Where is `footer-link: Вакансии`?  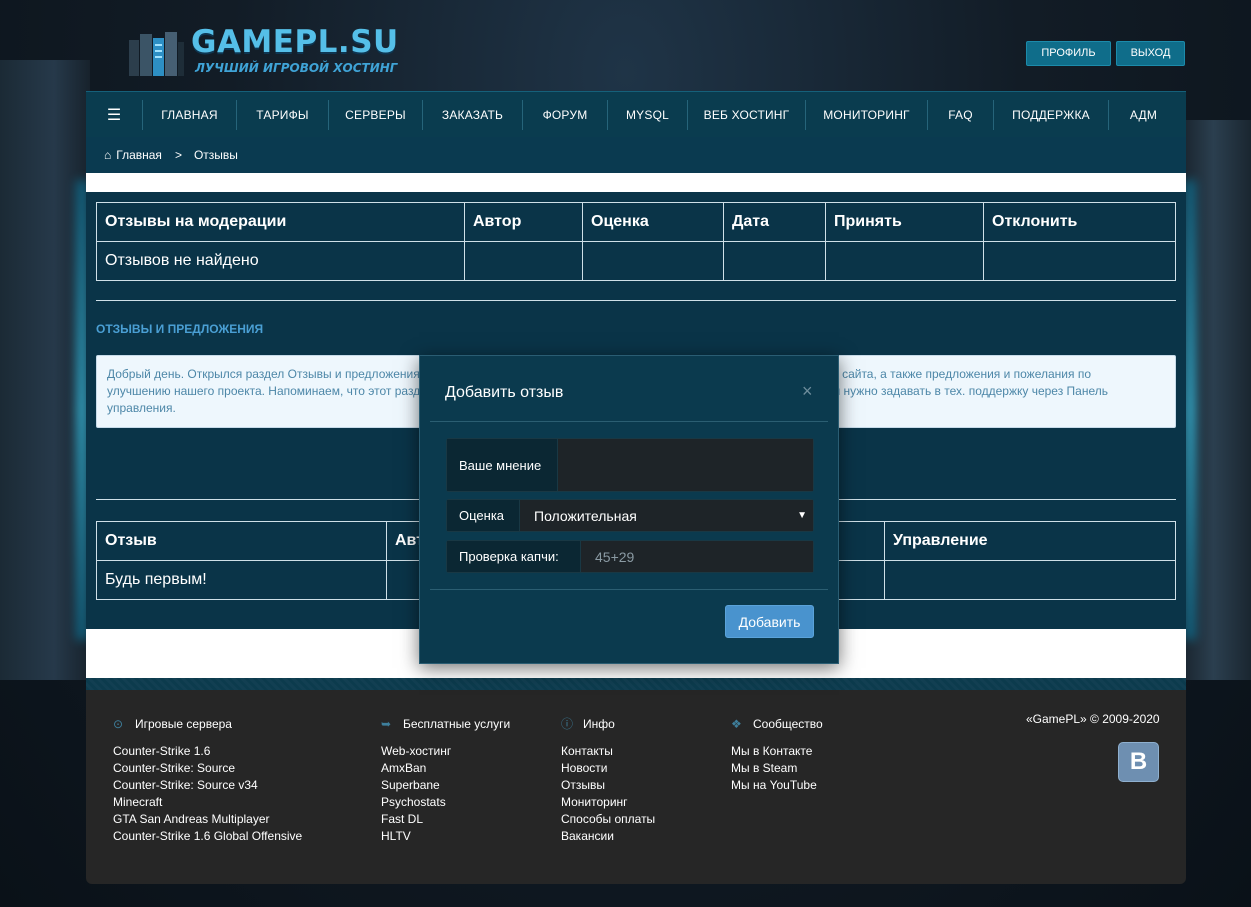 footer-link: Вакансии is located at coordinates (608, 836).